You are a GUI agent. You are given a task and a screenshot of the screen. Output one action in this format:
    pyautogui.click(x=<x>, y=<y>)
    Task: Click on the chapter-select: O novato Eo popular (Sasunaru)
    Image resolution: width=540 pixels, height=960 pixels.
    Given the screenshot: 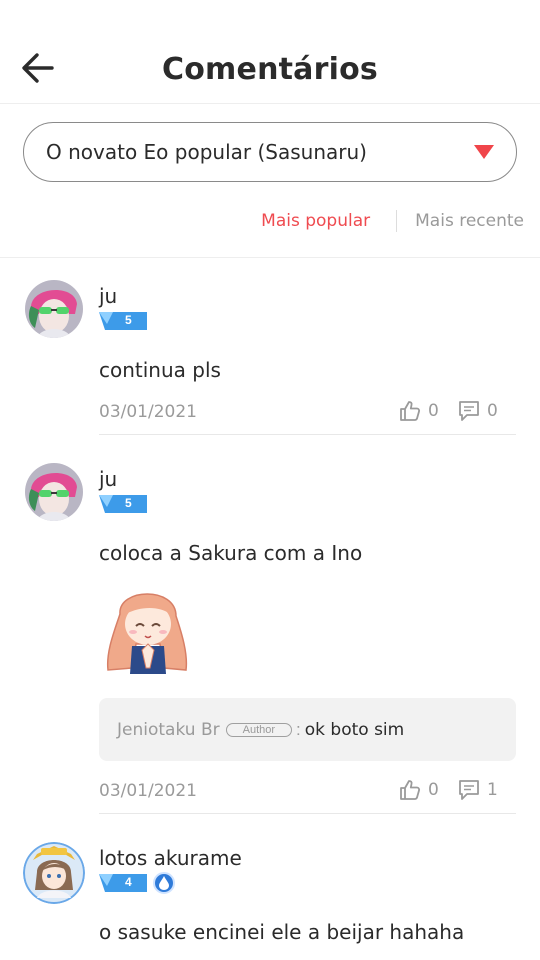 What is the action you would take?
    pyautogui.click(x=270, y=152)
    